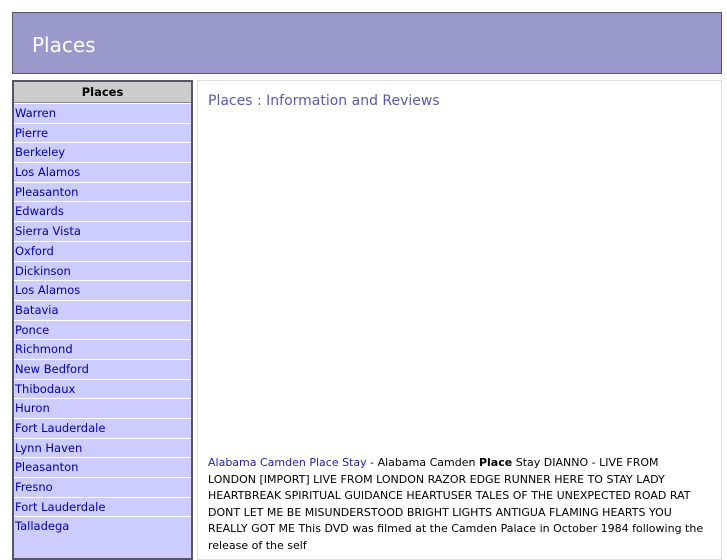 The height and width of the screenshot is (560, 727). I want to click on sidebar-item-fresno: Fresno, so click(102, 487).